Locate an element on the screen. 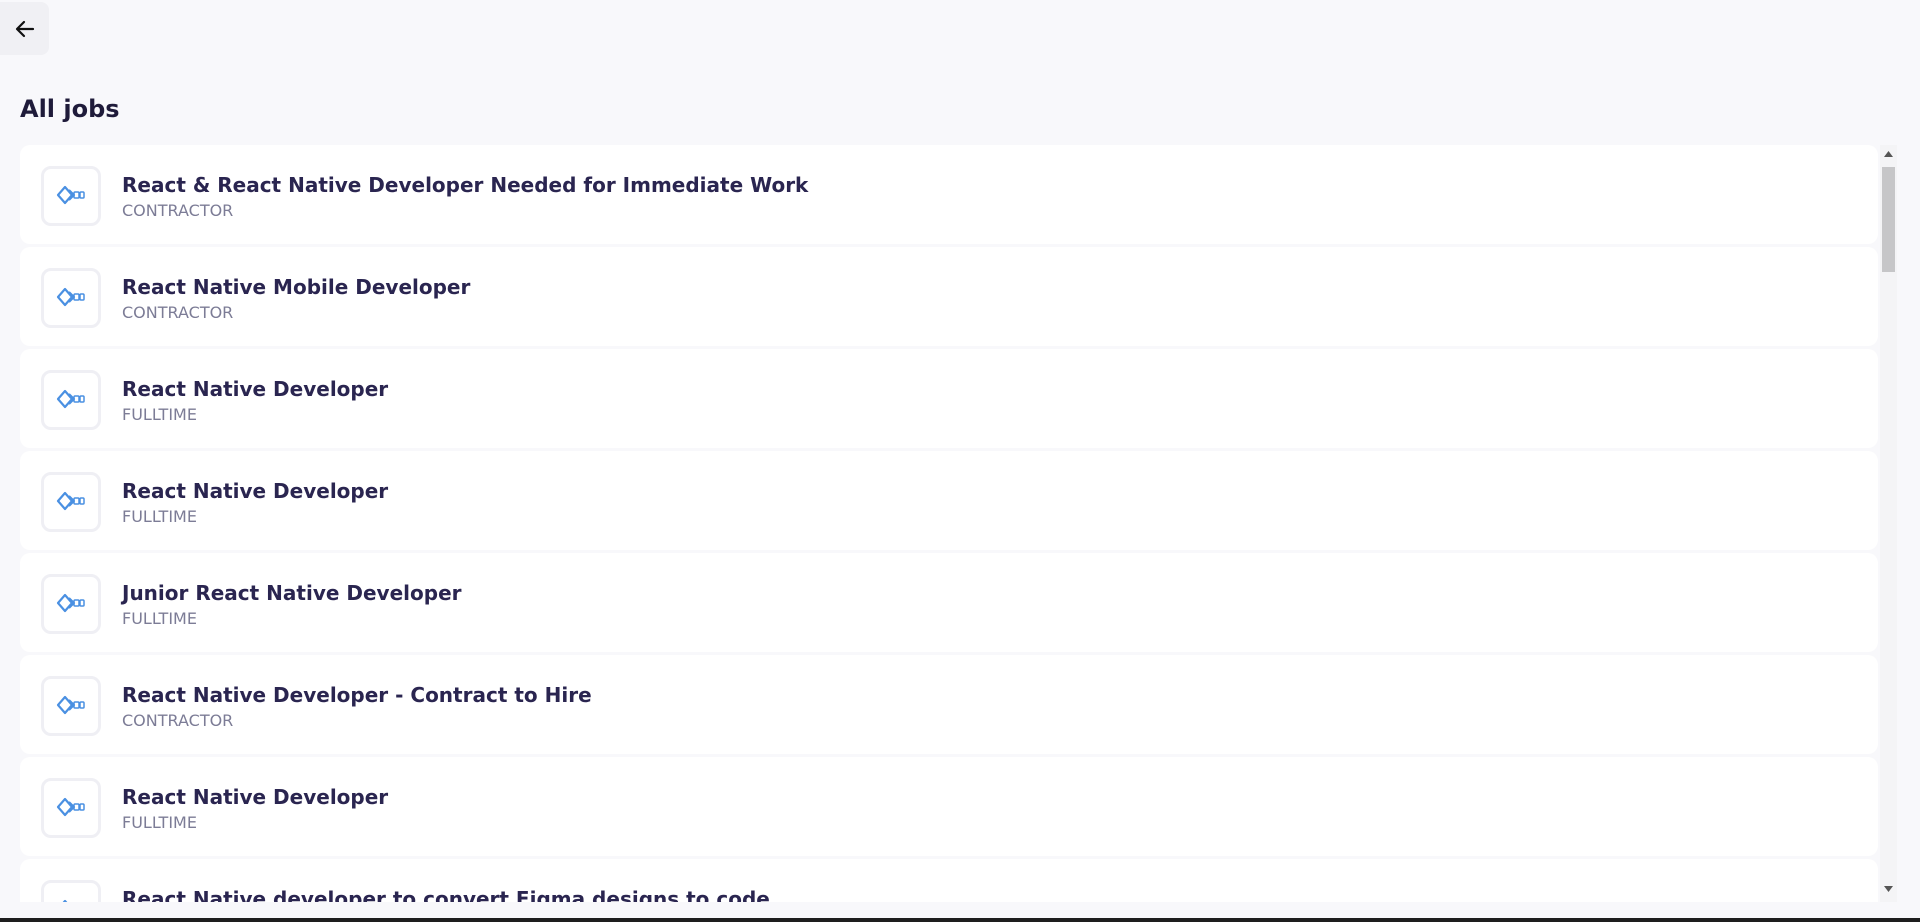 The image size is (1920, 922). scroll-up-button is located at coordinates (1888, 156).